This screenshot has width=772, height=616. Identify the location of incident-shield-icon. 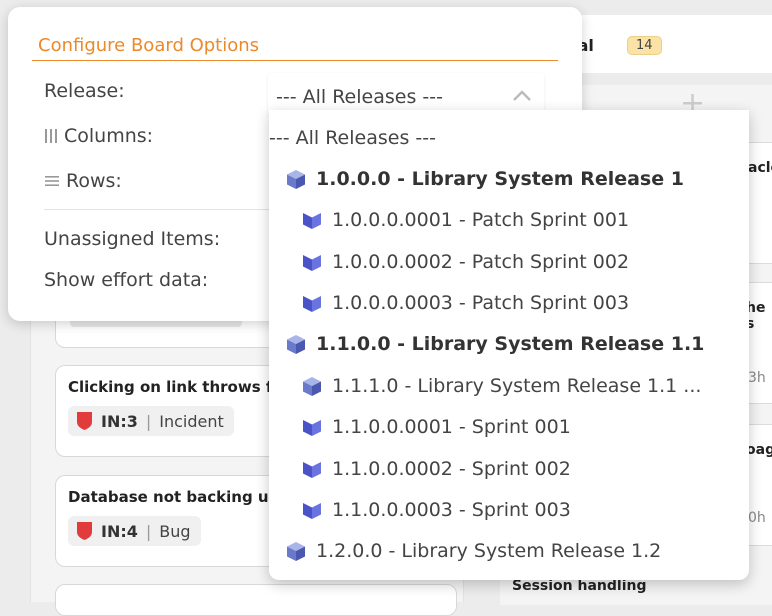
(84, 421).